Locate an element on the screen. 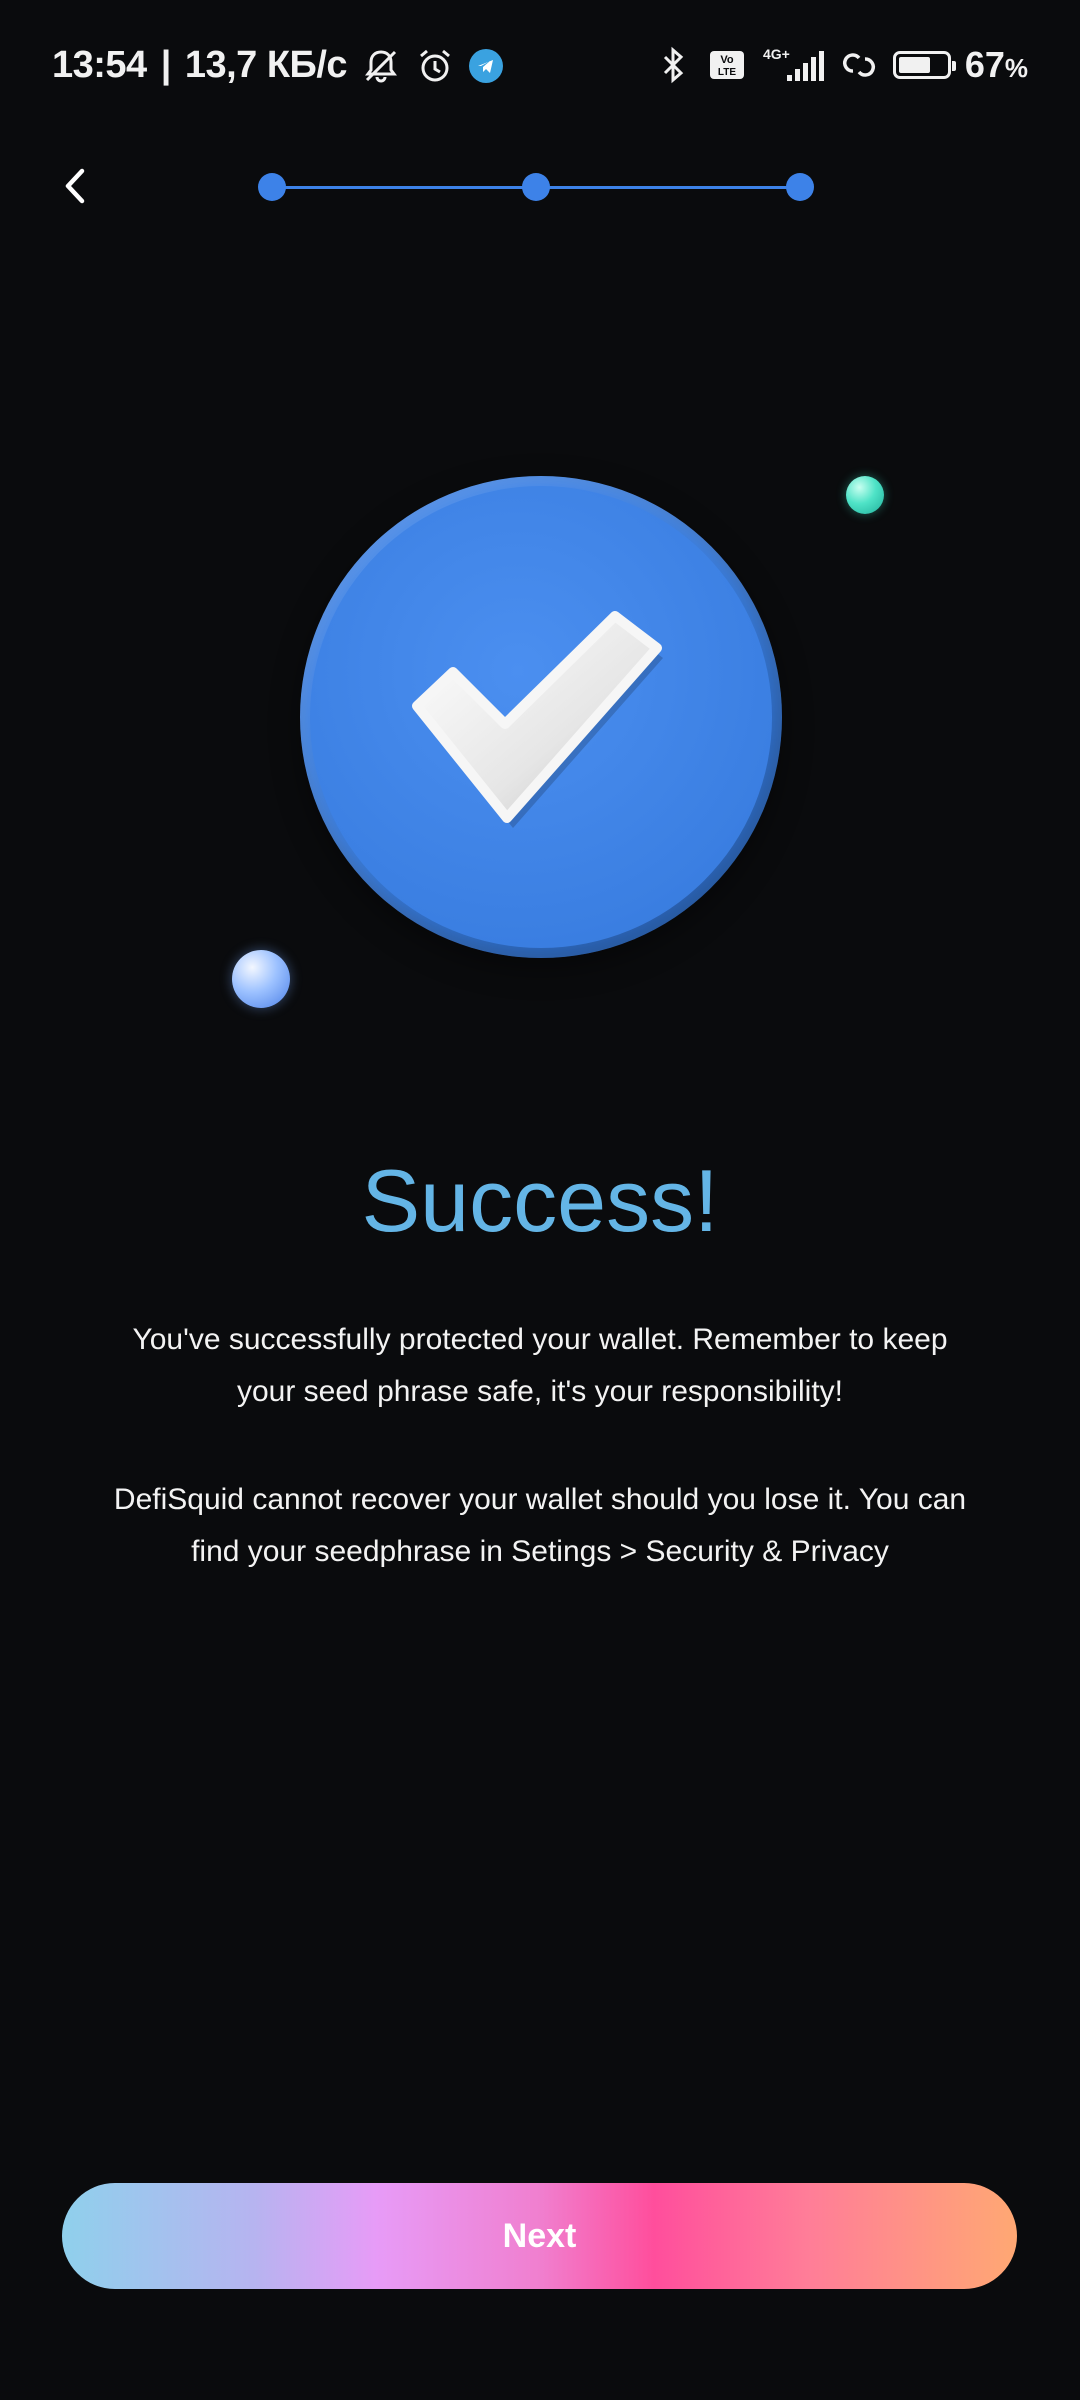 The height and width of the screenshot is (2400, 1080). back-button is located at coordinates (75, 186).